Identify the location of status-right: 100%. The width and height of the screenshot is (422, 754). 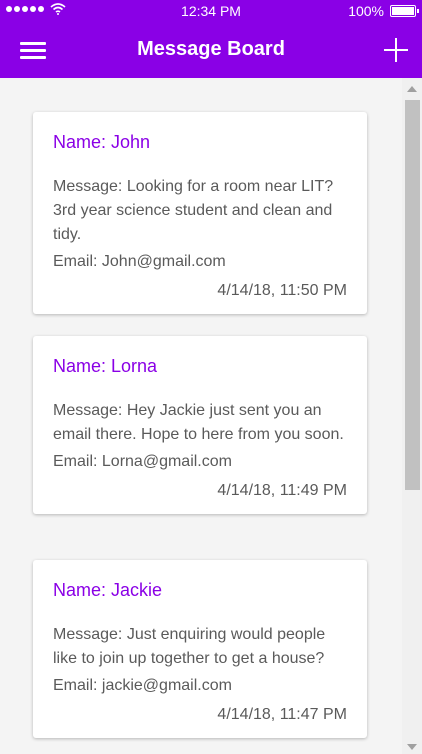
(383, 11).